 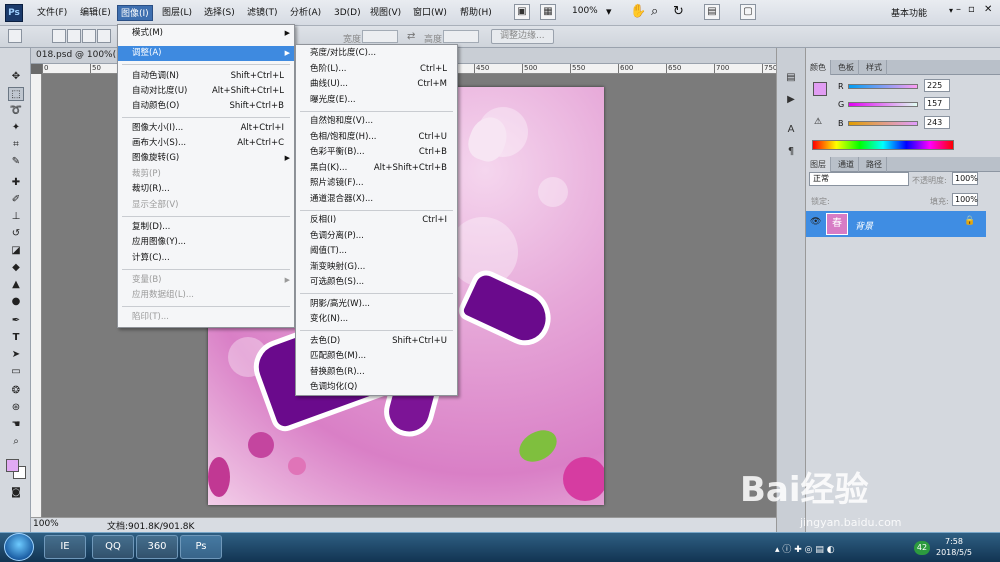 What do you see at coordinates (16, 391) in the screenshot?
I see `3d-rotate-icon: ❂` at bounding box center [16, 391].